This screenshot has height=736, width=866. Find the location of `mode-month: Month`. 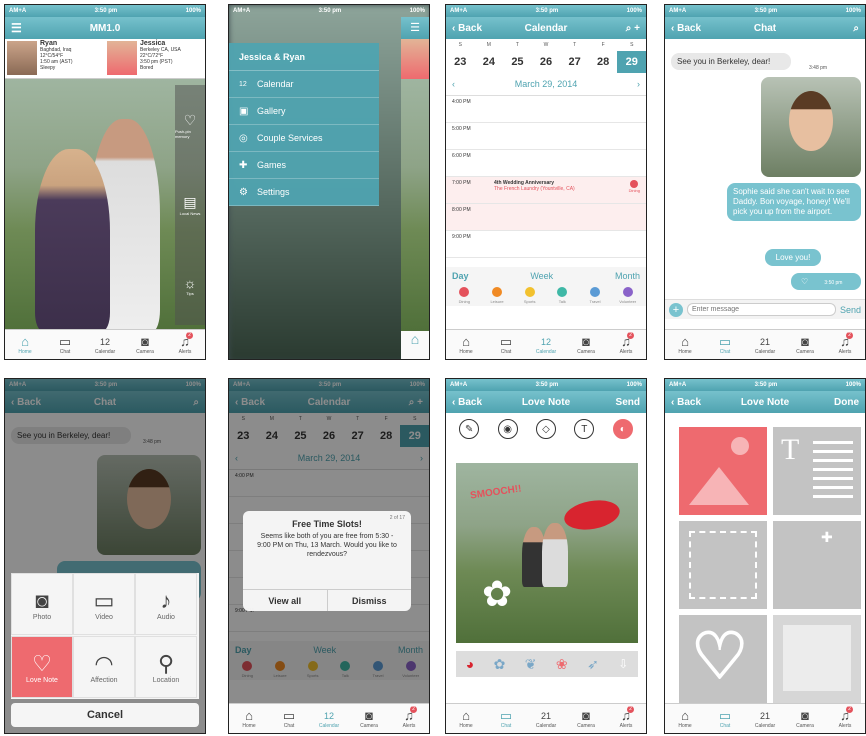

mode-month: Month is located at coordinates (627, 276).